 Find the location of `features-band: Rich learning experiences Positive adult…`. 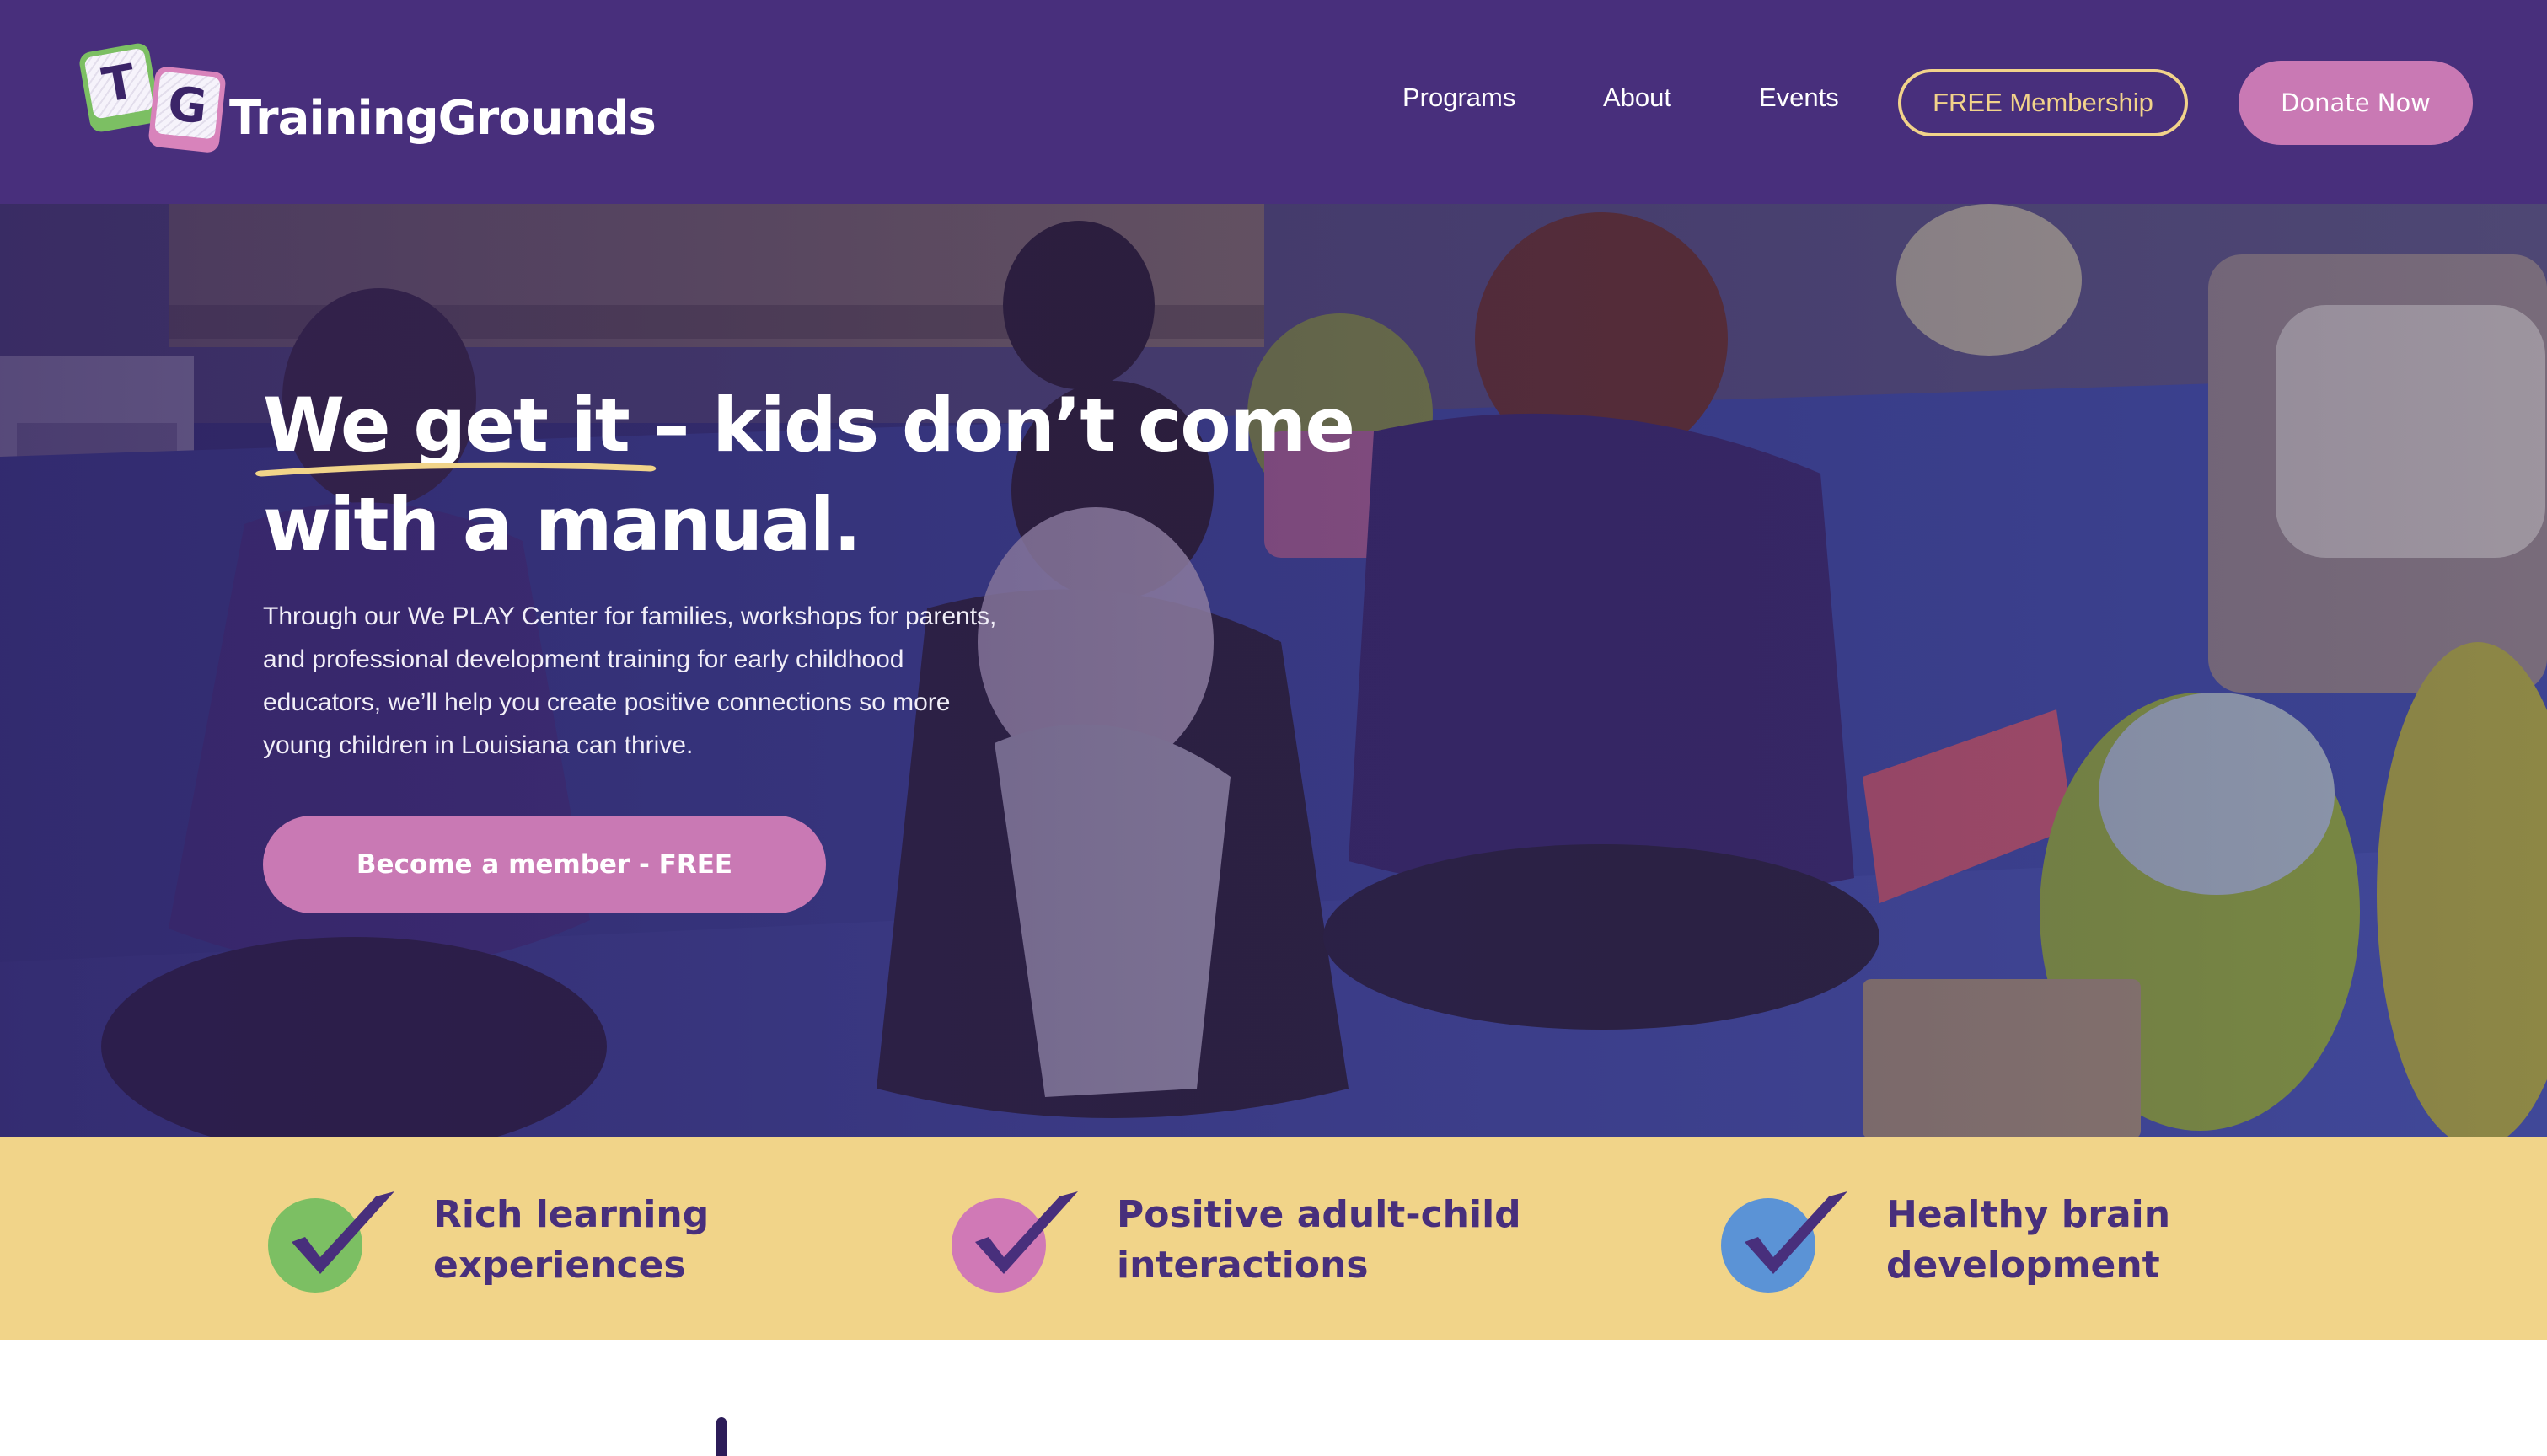

features-band: Rich learning experiences Positive adult… is located at coordinates (1273, 1239).